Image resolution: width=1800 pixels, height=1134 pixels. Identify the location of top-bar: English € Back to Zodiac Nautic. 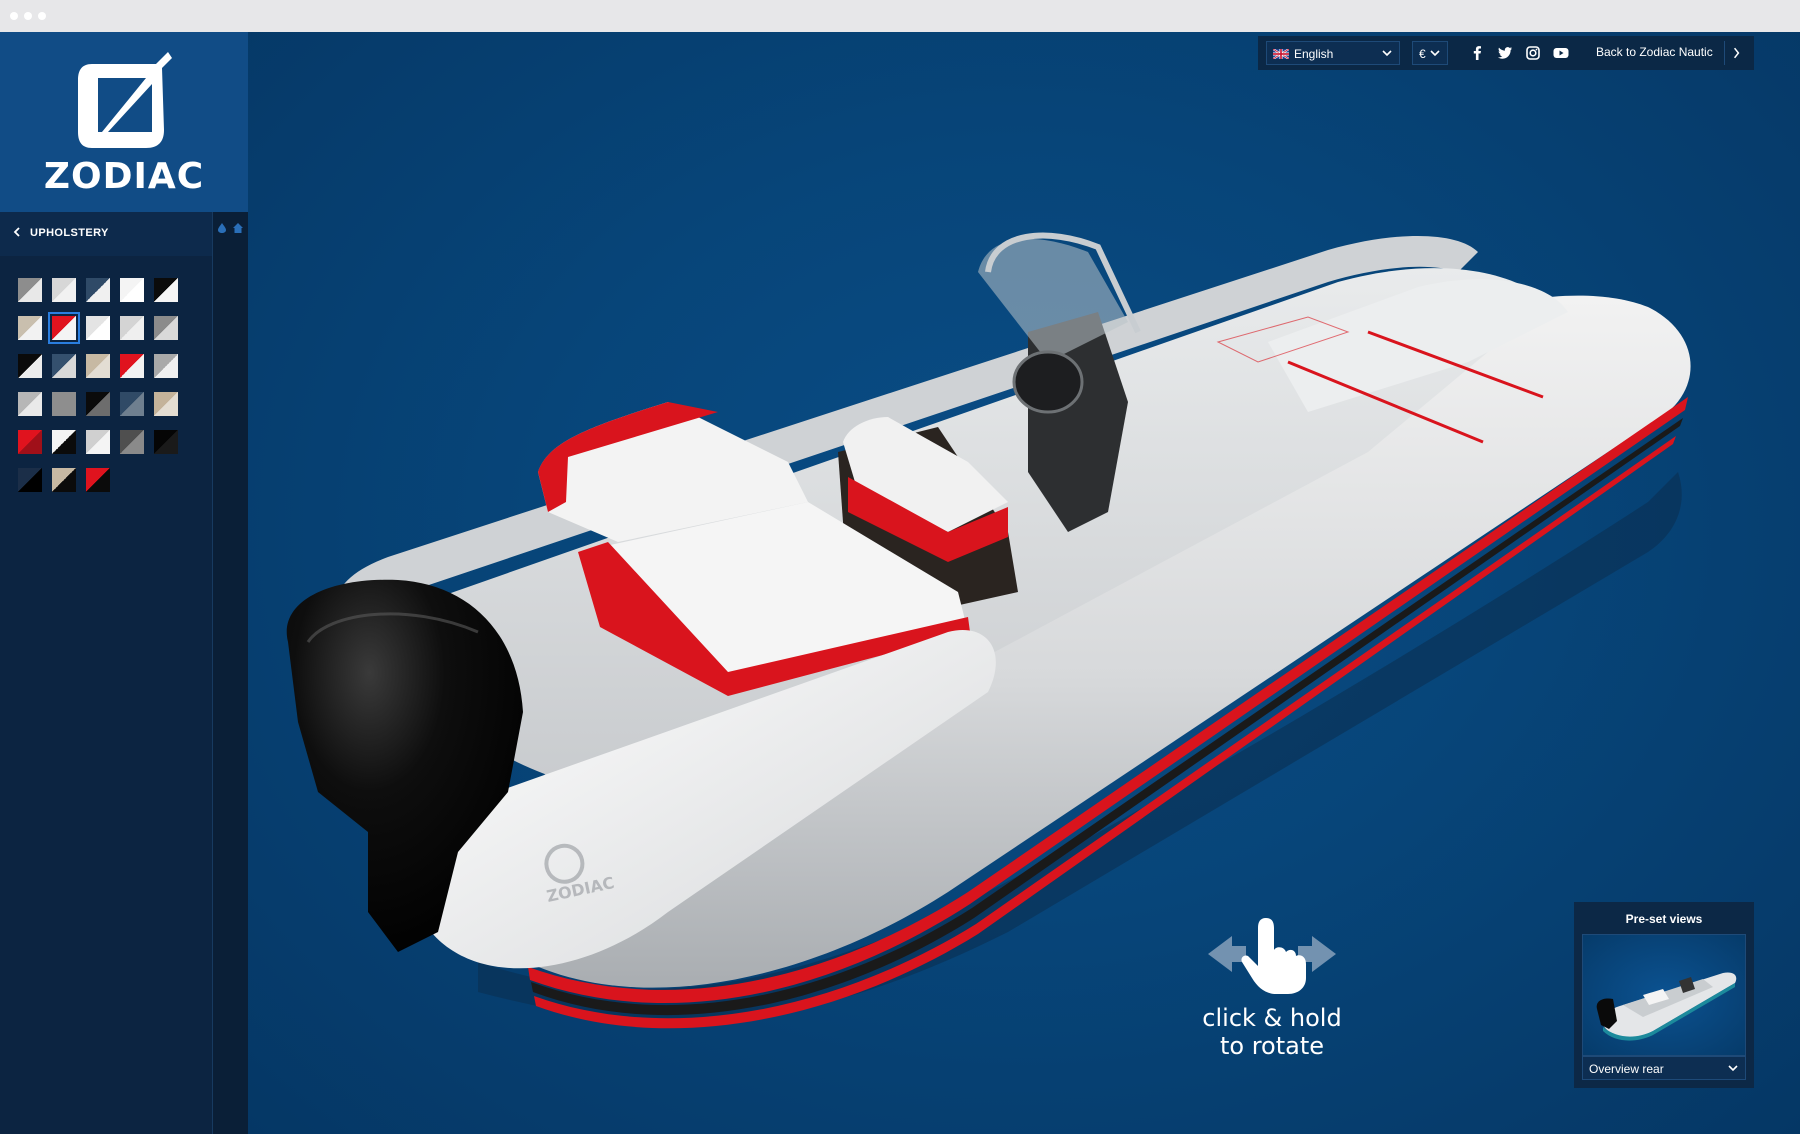
(1506, 53).